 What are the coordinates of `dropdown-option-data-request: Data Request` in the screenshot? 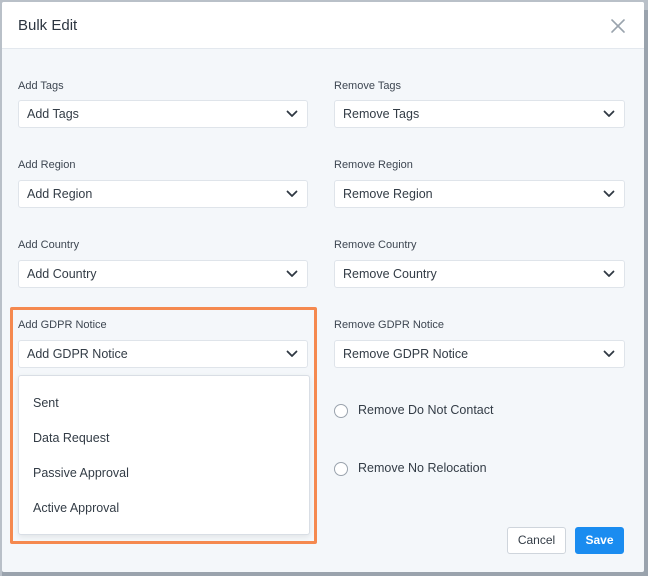 It's located at (164, 438).